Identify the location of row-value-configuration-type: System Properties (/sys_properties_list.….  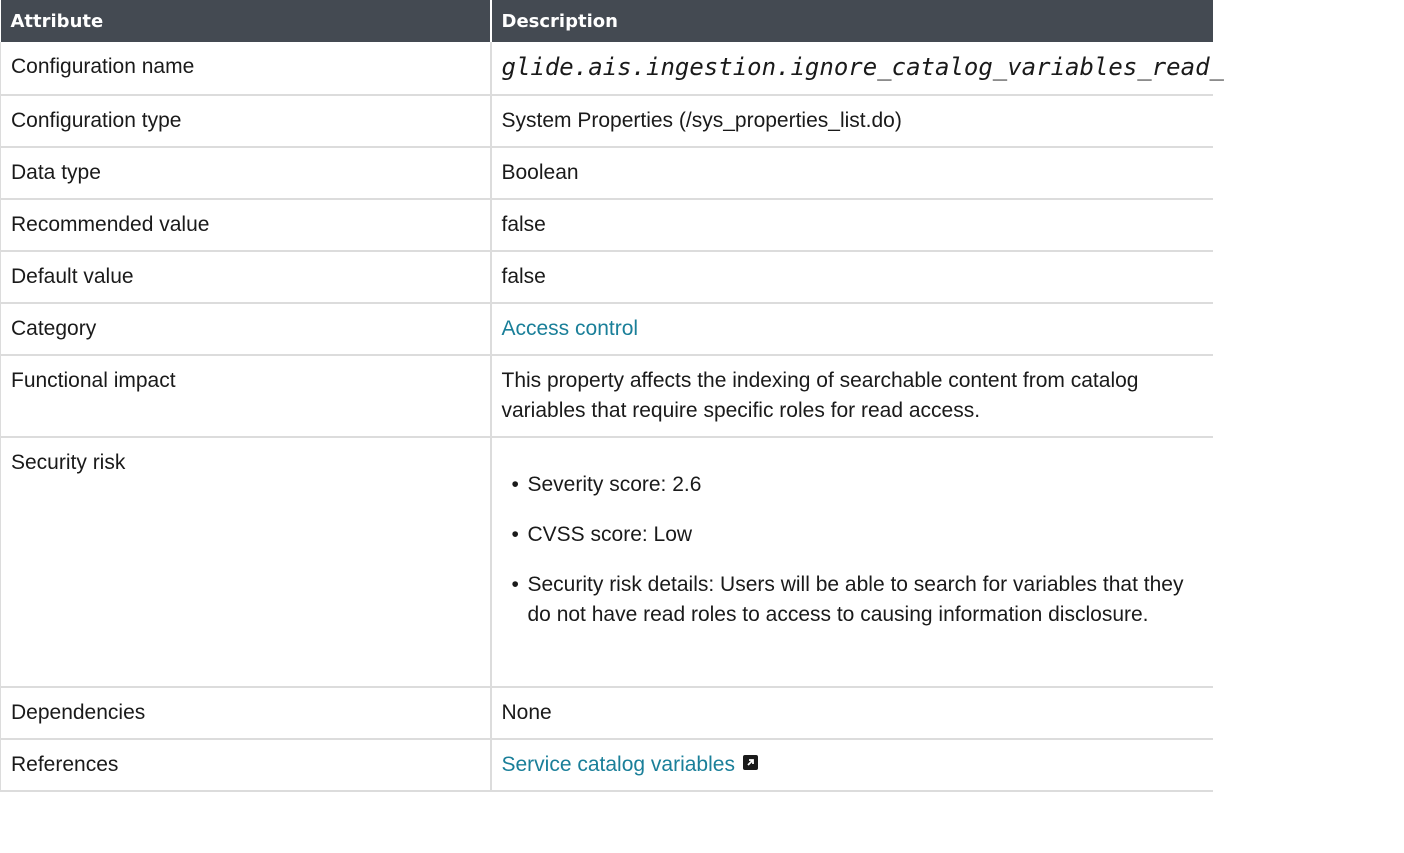
(851, 121).